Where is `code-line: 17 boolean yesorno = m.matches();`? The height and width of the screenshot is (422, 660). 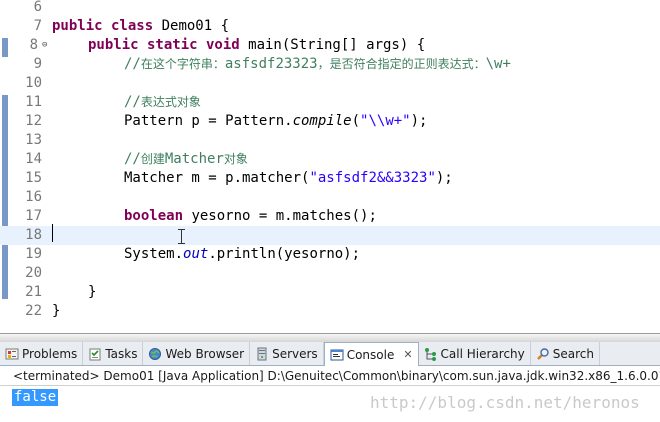 code-line: 17 boolean yesorno = m.matches(); is located at coordinates (330, 216).